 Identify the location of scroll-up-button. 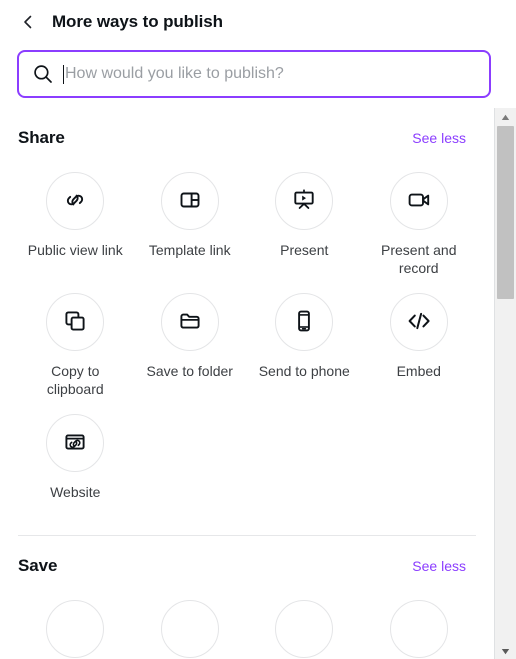
(505, 116).